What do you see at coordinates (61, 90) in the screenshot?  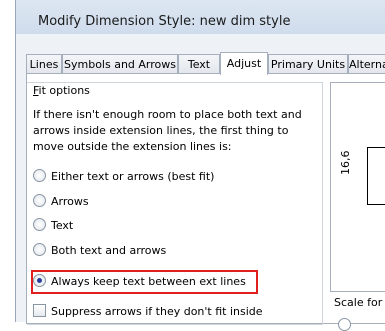 I see `fit-options-label: Fit options` at bounding box center [61, 90].